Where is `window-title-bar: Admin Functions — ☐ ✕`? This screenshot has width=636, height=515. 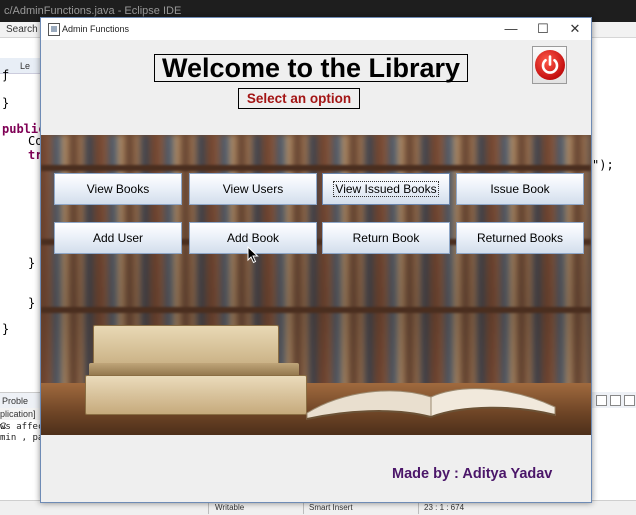 window-title-bar: Admin Functions — ☐ ✕ is located at coordinates (316, 29).